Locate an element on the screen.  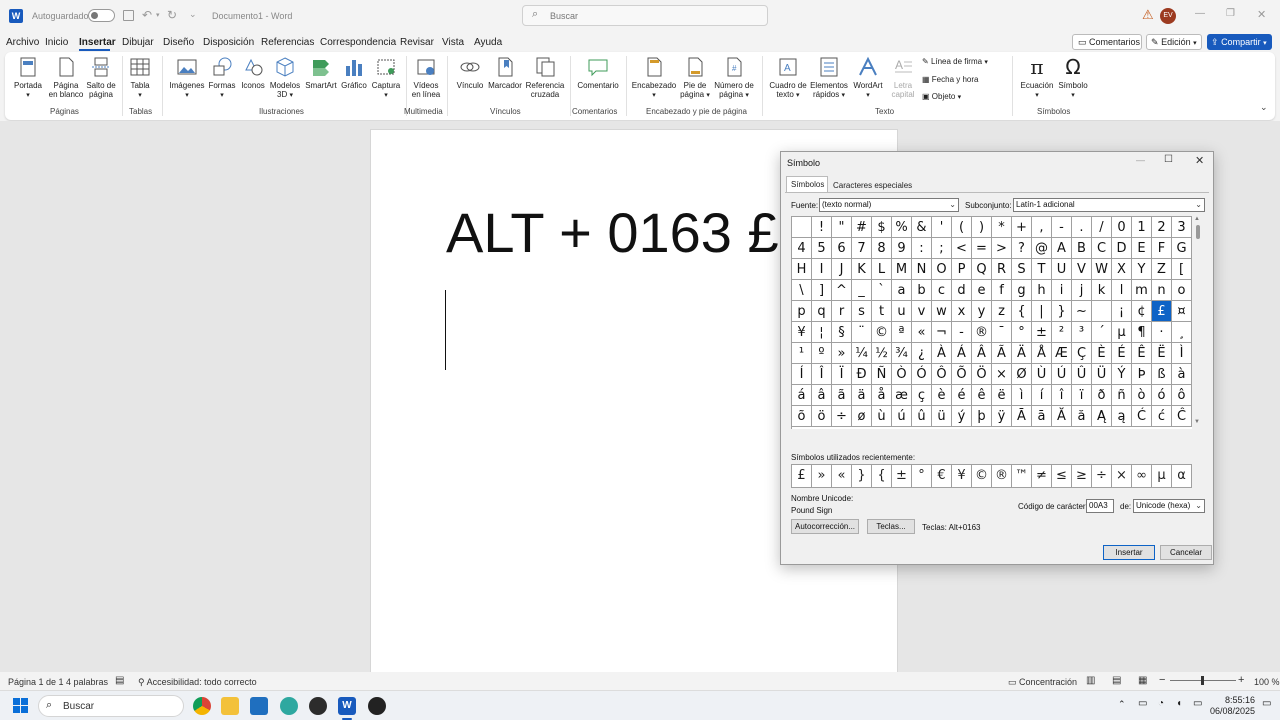
symbol-cell: · is located at coordinates (1162, 332).